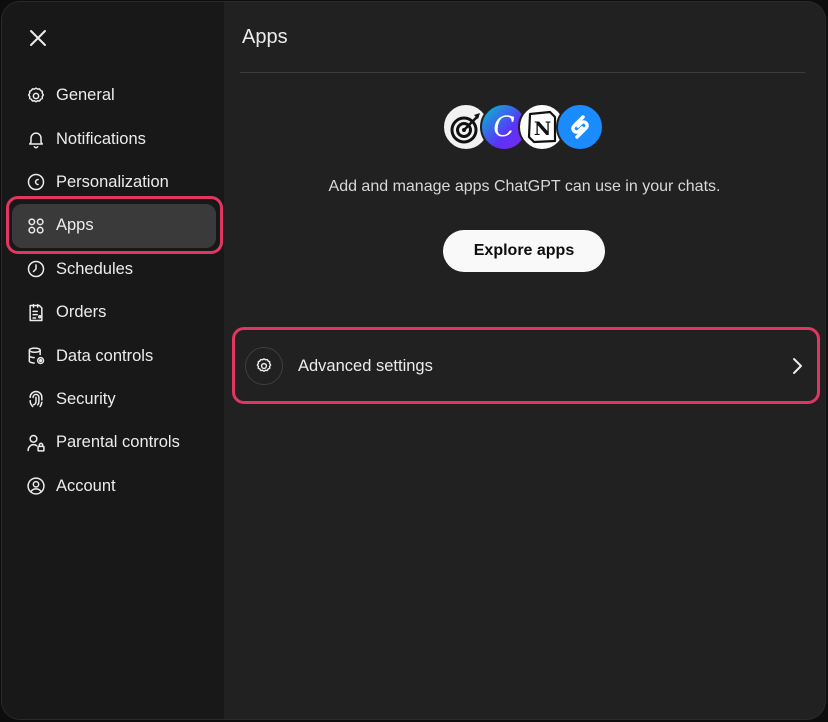  I want to click on sidebar-item-account: Account, so click(114, 486).